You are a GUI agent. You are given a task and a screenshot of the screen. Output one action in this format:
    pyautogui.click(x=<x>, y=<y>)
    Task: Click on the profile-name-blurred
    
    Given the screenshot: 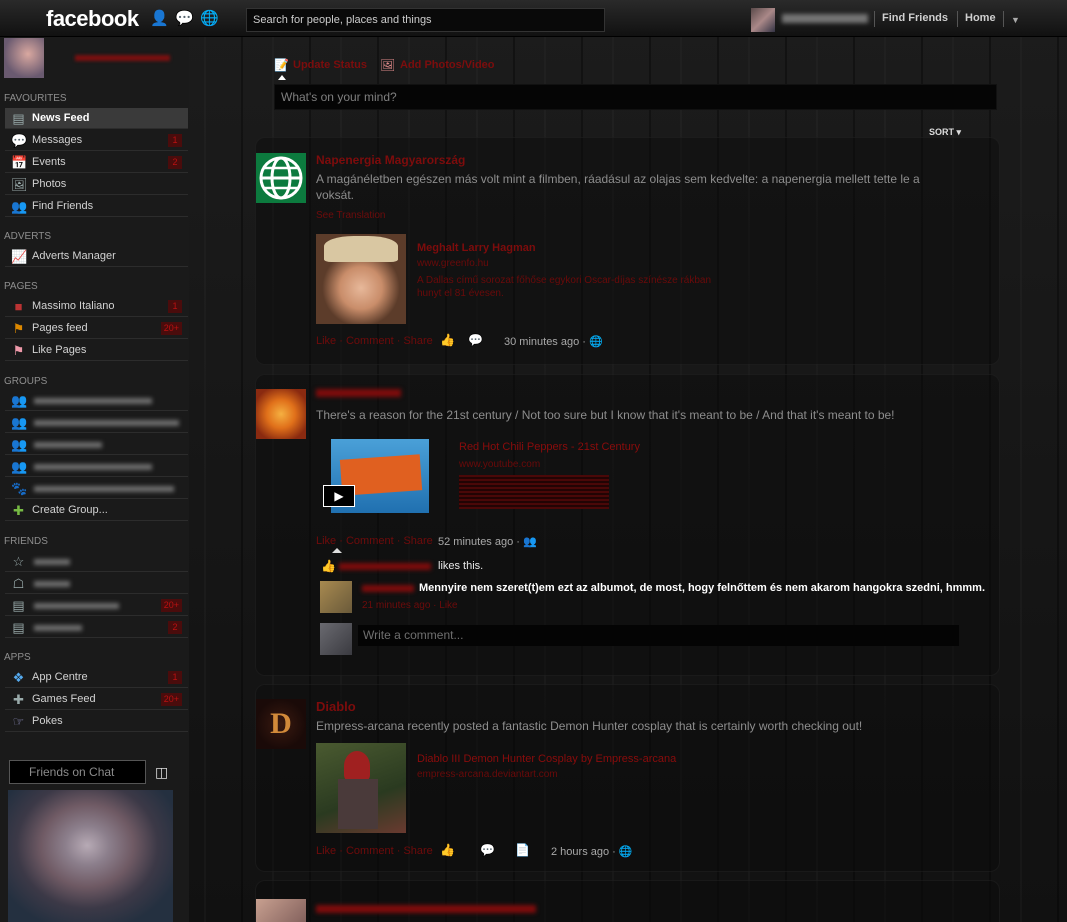 What is the action you would take?
    pyautogui.click(x=825, y=18)
    